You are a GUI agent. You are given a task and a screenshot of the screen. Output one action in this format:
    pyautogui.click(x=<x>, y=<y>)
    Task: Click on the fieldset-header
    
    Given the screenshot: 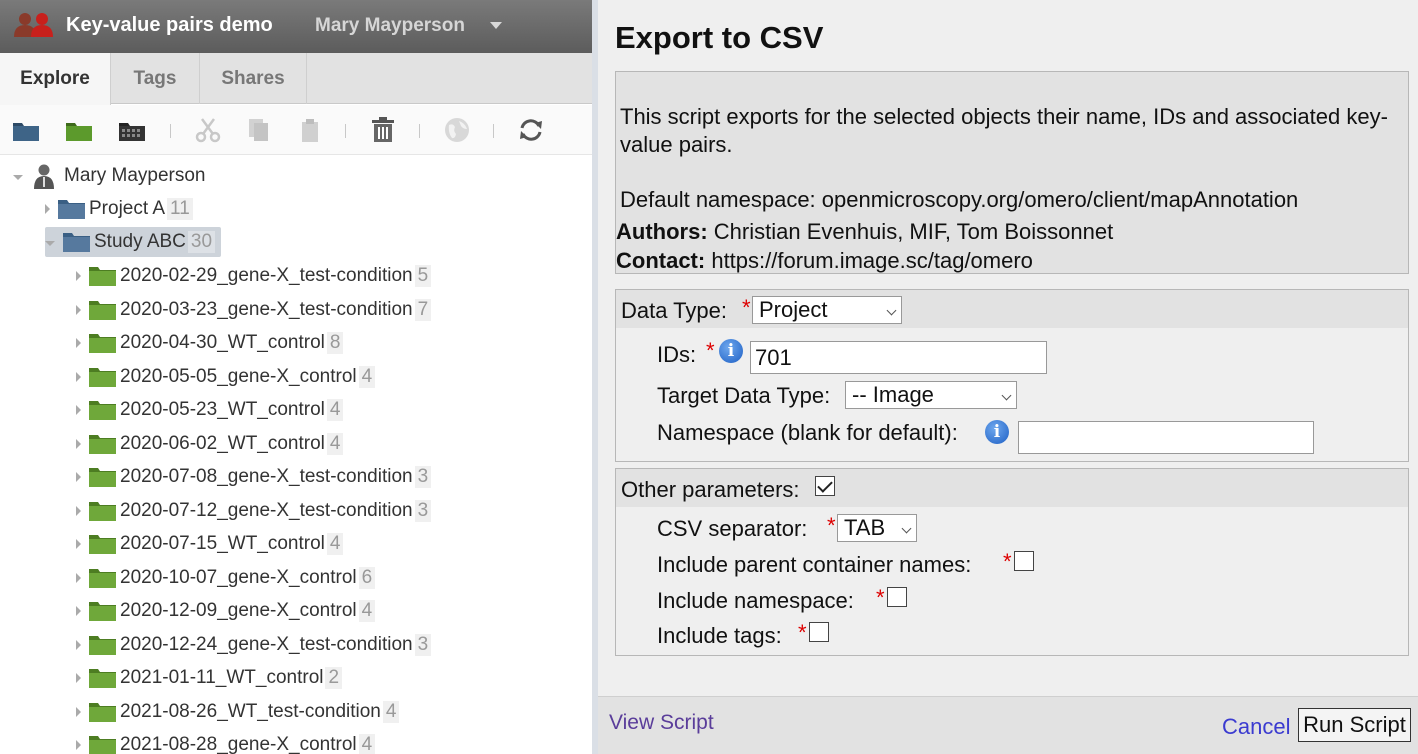 What is the action you would take?
    pyautogui.click(x=1012, y=309)
    